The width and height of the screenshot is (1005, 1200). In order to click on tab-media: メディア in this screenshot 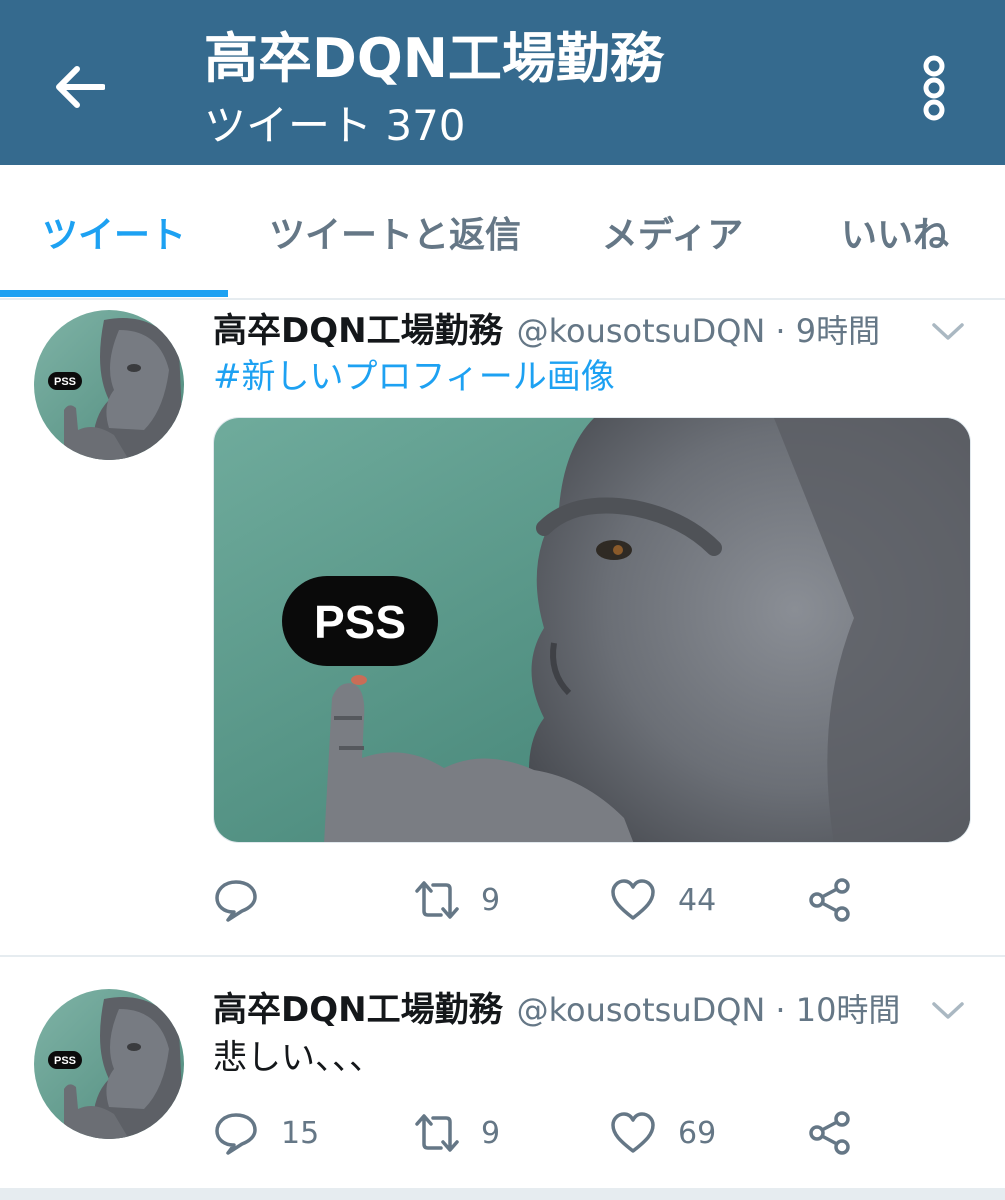, I will do `click(672, 231)`.